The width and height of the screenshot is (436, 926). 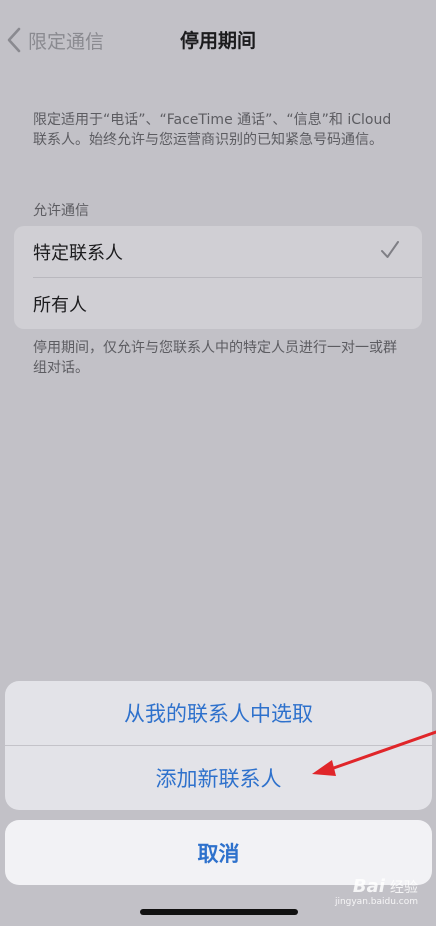 I want to click on option-label: 所有人, so click(x=60, y=305).